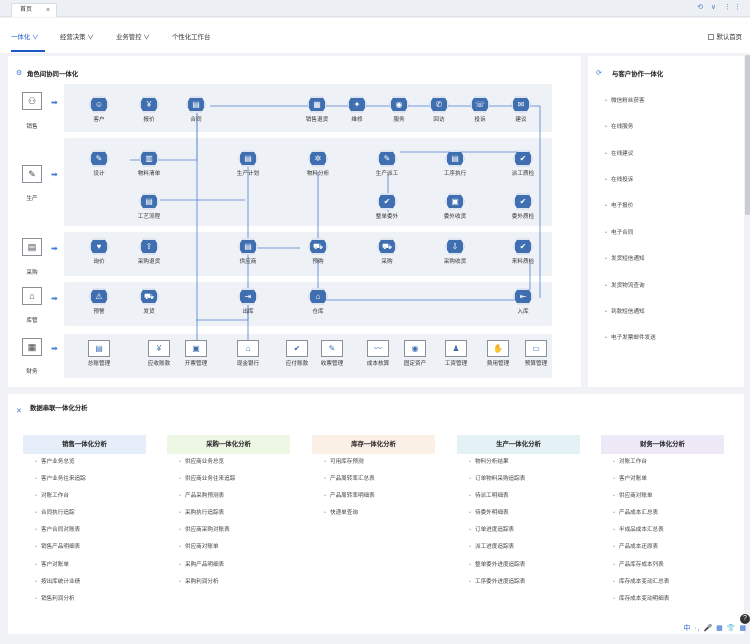  I want to click on node-purchase-return: ⇪ 采购退货, so click(149, 251).